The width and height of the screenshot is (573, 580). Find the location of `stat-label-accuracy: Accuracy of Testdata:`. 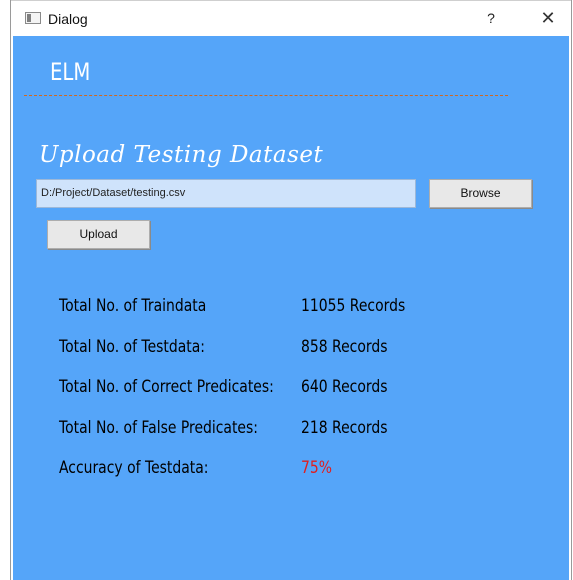

stat-label-accuracy: Accuracy of Testdata: is located at coordinates (134, 468).